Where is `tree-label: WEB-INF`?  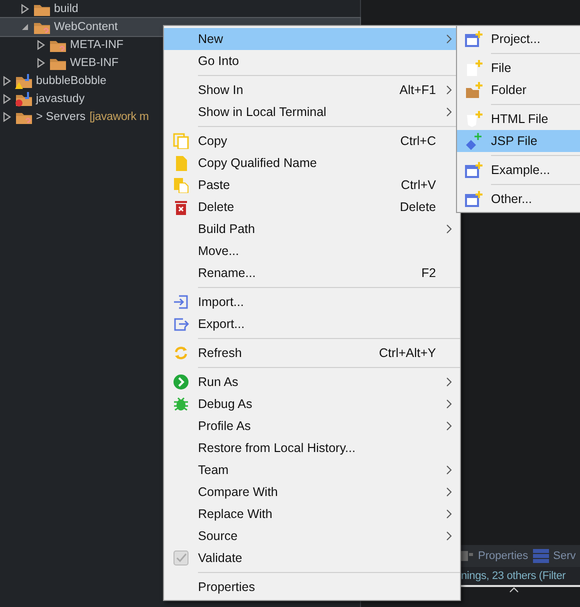
tree-label: WEB-INF is located at coordinates (94, 63).